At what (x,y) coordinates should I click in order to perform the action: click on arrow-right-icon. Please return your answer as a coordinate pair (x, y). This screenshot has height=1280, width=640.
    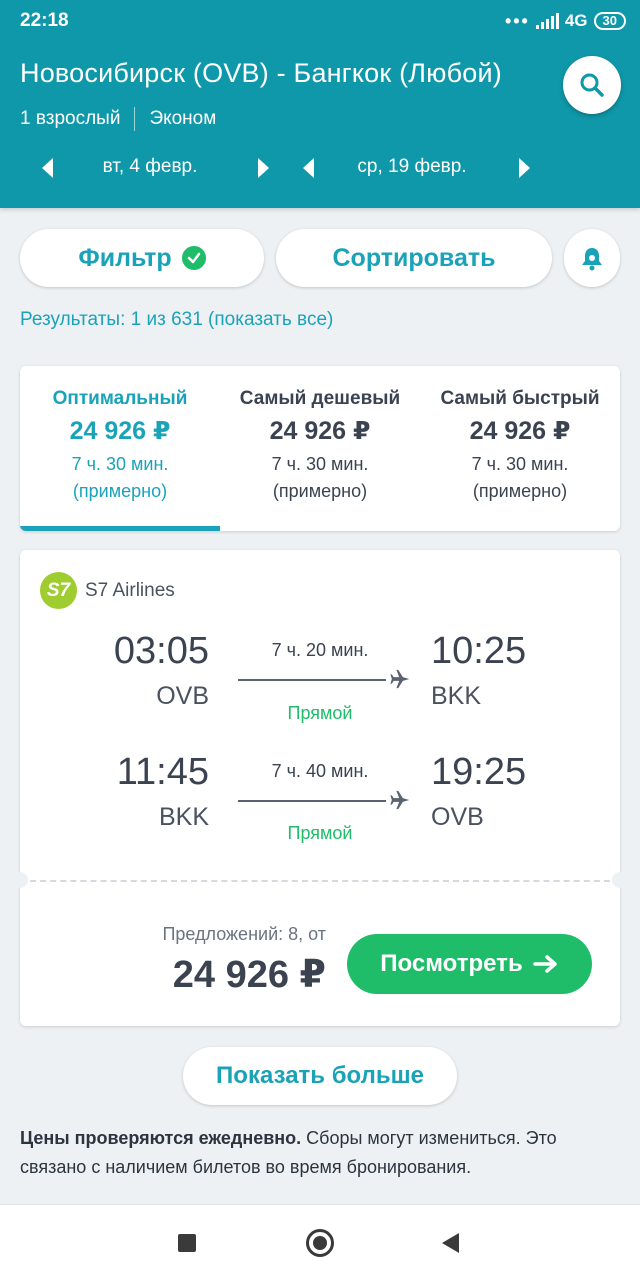
    Looking at the image, I should click on (544, 964).